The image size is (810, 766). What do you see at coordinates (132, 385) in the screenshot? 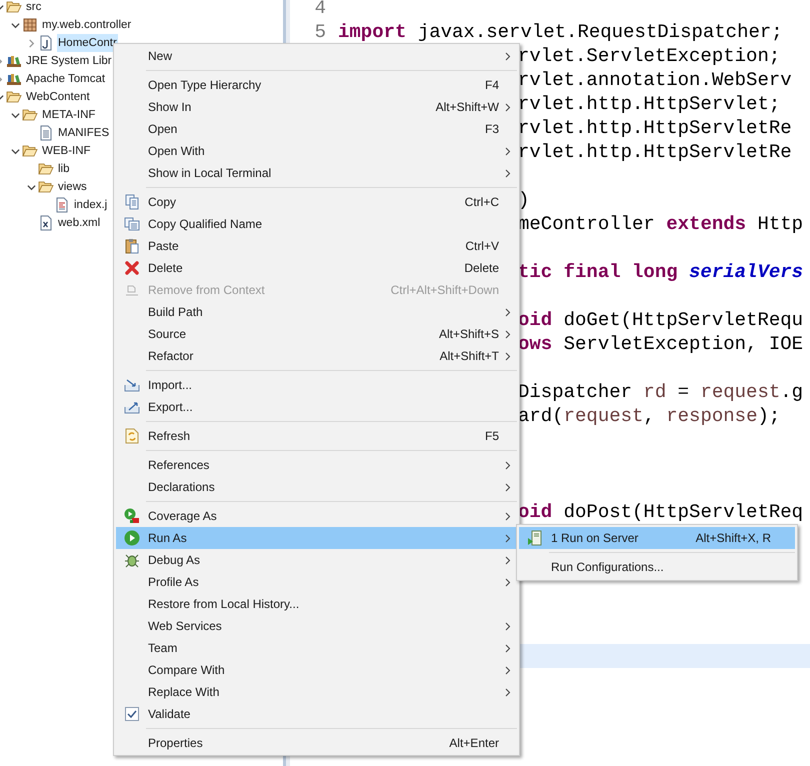
I see `import-icon` at bounding box center [132, 385].